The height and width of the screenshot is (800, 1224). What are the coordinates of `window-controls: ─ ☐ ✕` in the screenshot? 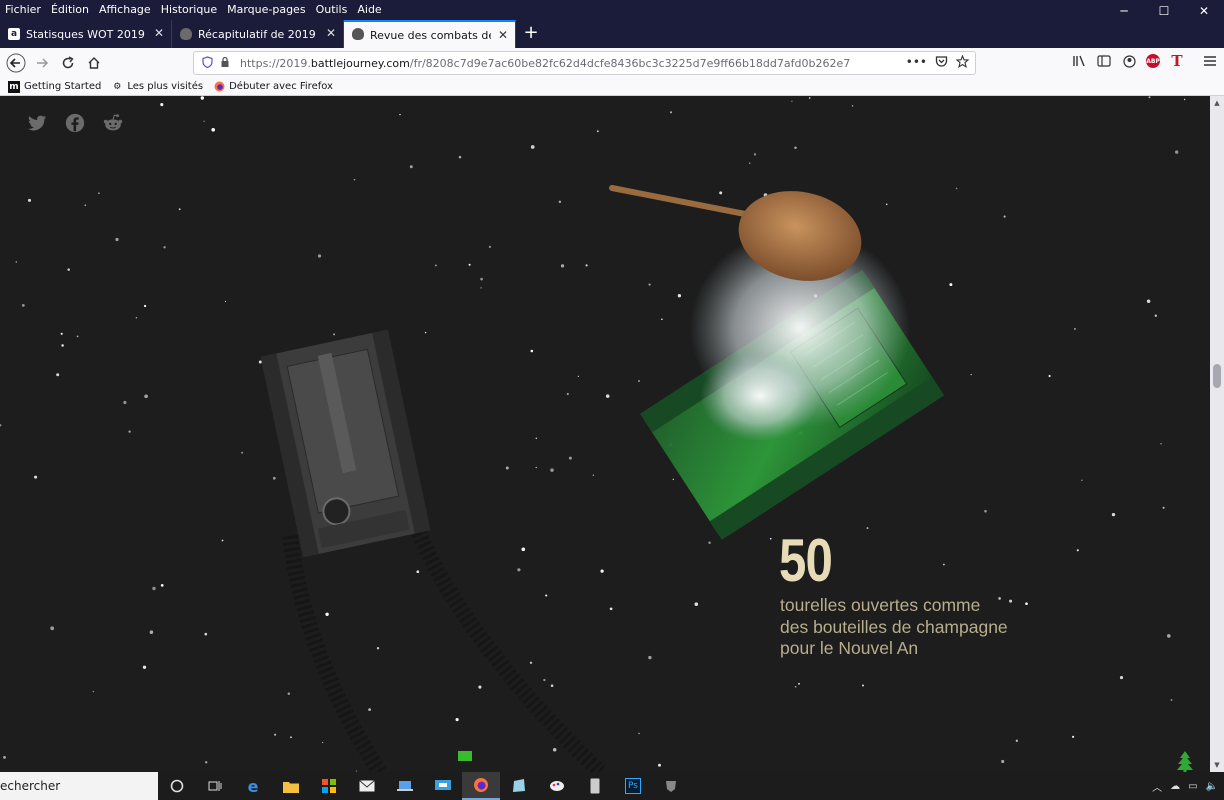 It's located at (1164, 10).